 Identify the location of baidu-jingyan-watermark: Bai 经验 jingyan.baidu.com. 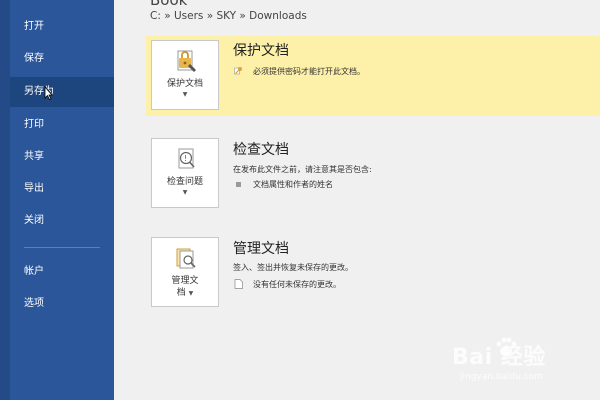
(517, 363).